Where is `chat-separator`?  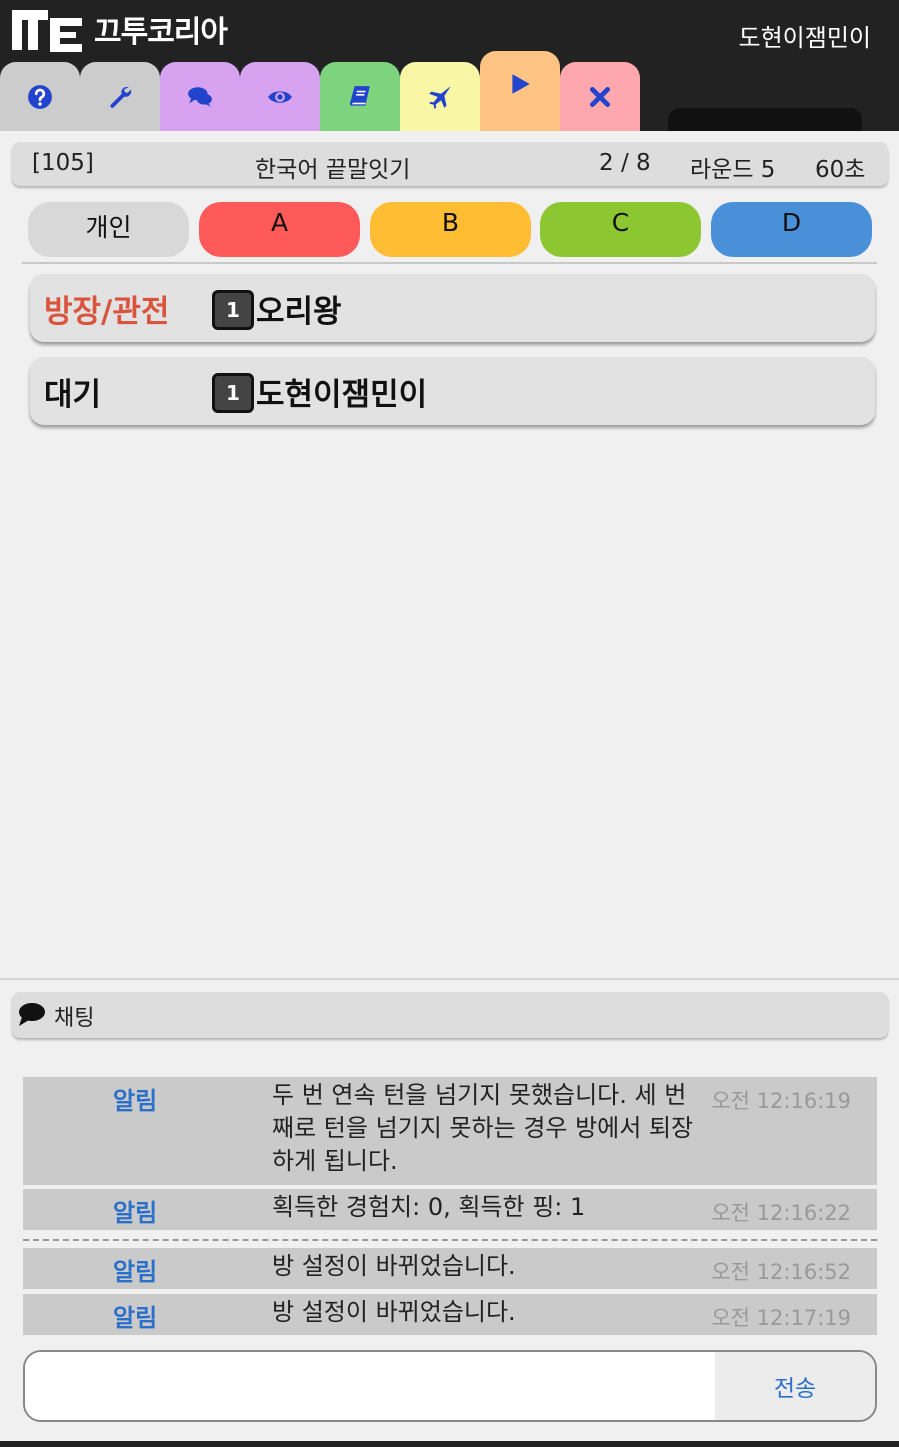
chat-separator is located at coordinates (449, 979).